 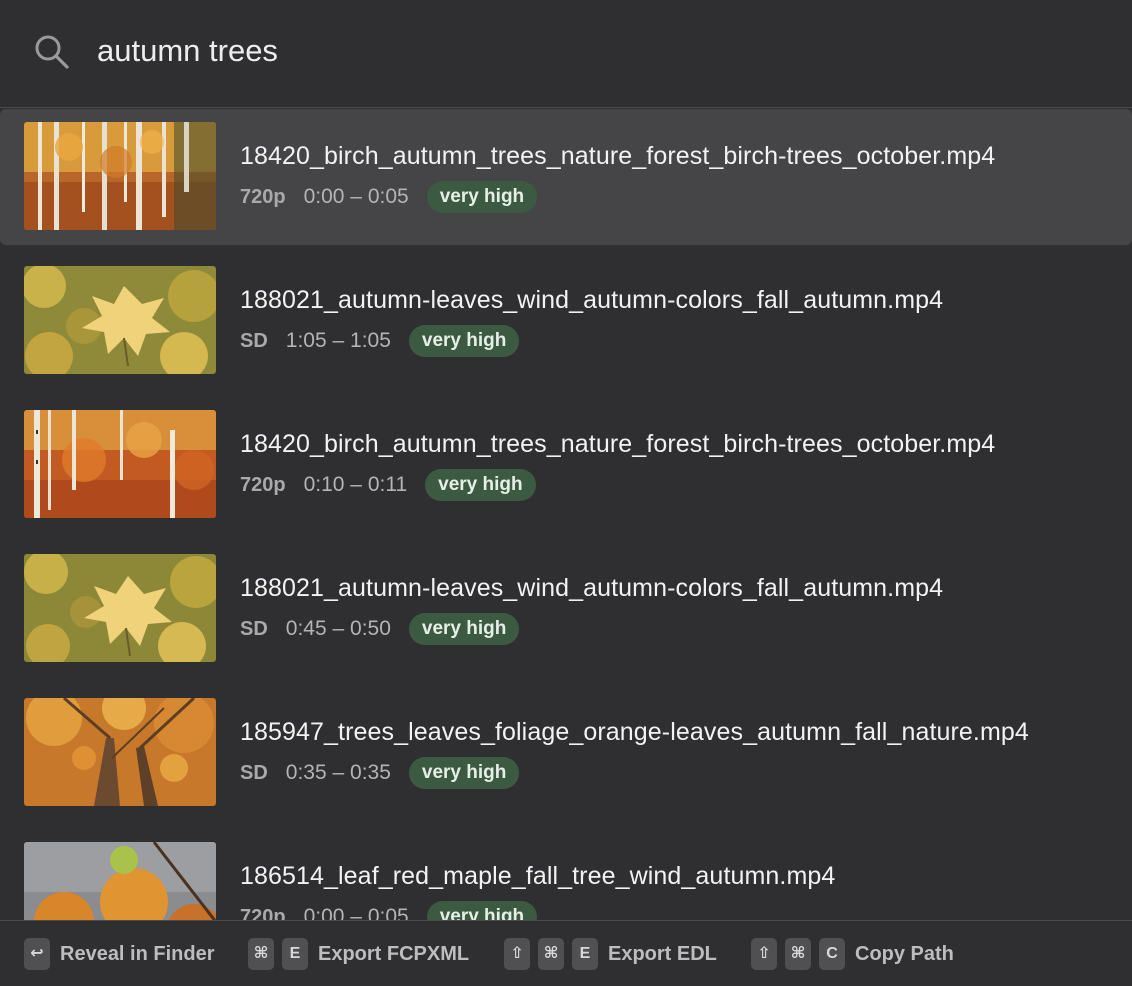 I want to click on reveal-in-finder-action: ↩ Reveal in Finder, so click(x=119, y=954).